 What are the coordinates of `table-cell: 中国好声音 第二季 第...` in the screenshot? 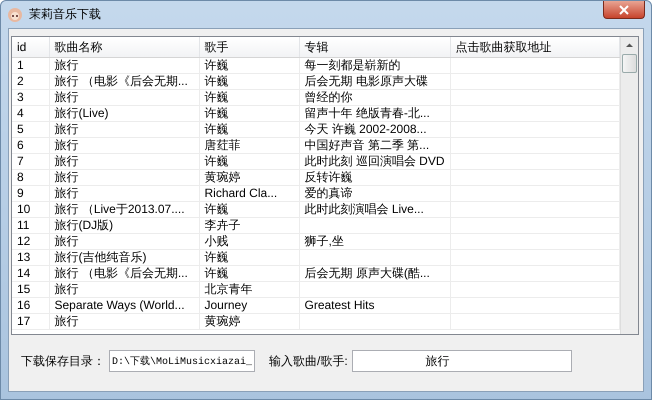 It's located at (374, 146).